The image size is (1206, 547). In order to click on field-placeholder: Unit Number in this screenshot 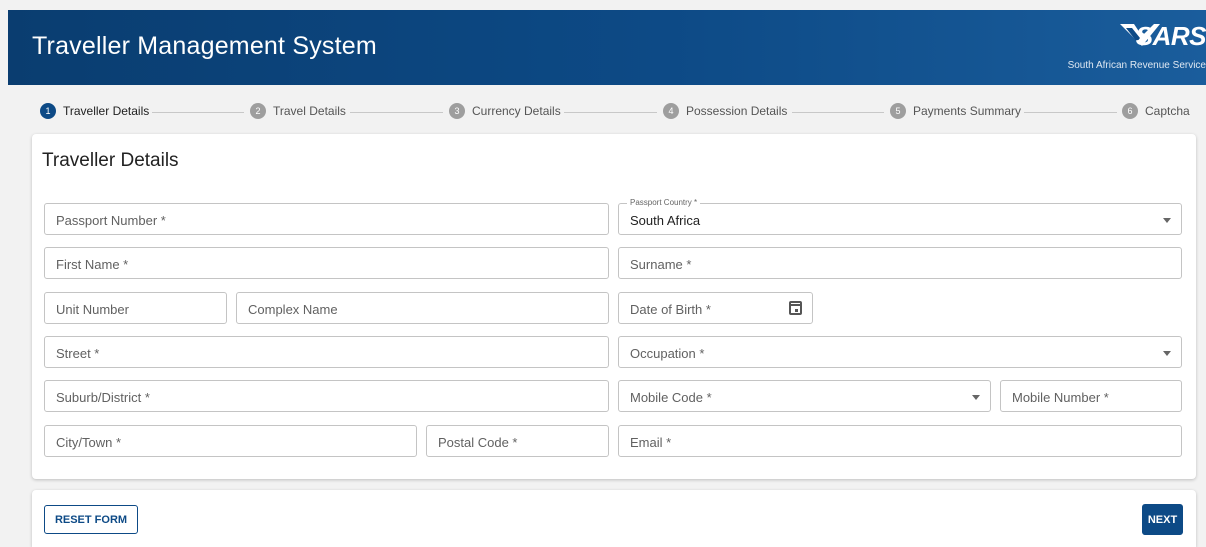, I will do `click(92, 309)`.